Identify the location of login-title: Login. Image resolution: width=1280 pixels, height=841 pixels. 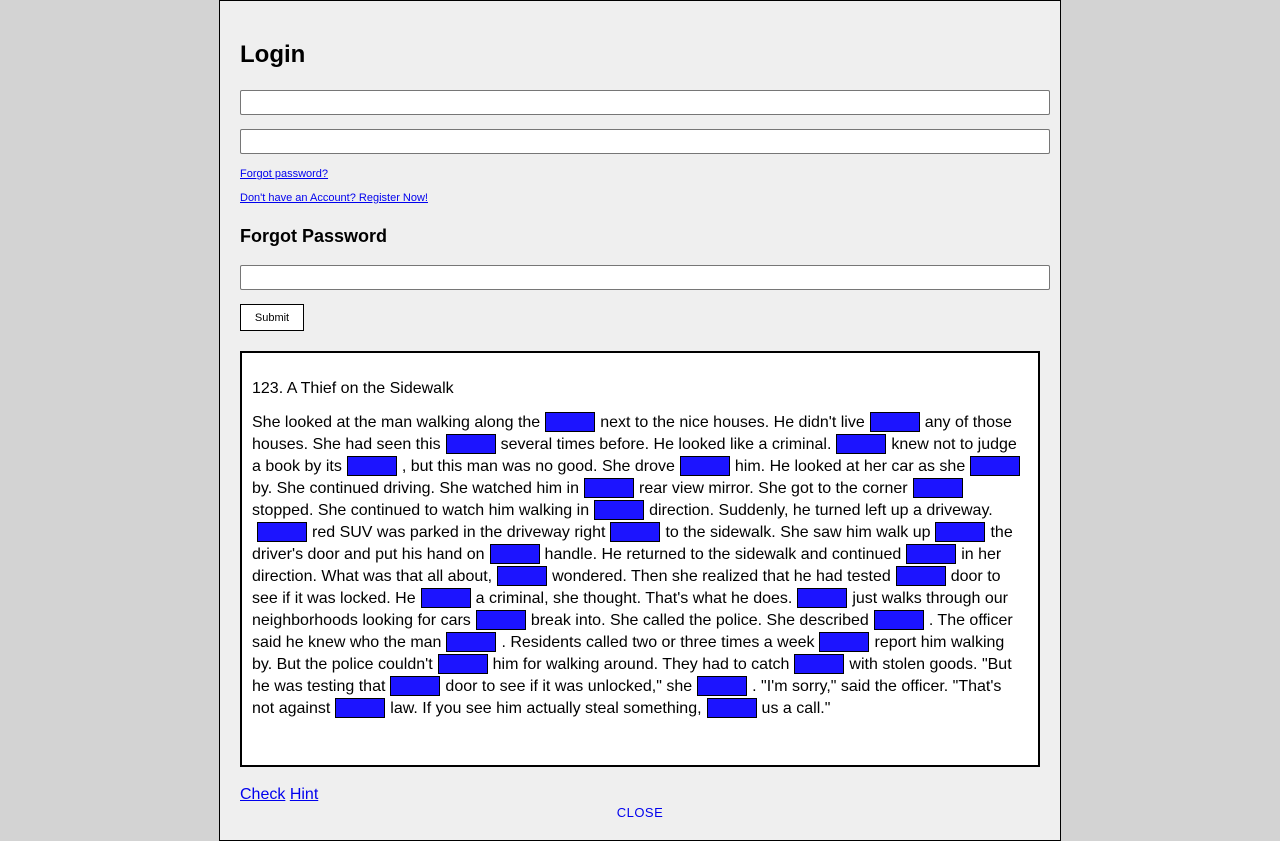
(273, 54).